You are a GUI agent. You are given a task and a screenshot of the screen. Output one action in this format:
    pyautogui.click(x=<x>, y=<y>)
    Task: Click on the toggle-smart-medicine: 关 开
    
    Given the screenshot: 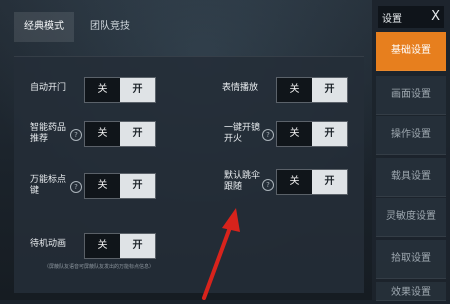 What is the action you would take?
    pyautogui.click(x=120, y=134)
    